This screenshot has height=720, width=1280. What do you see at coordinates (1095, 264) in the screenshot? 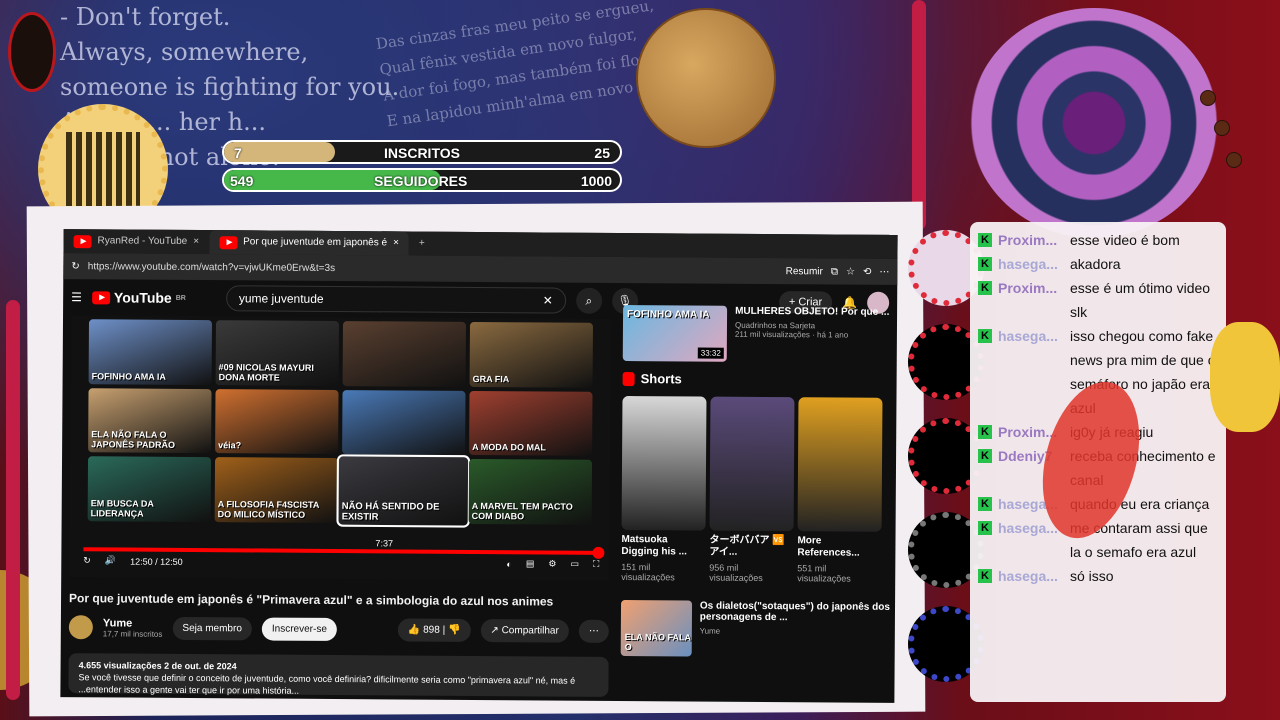
I see `chat-text: akadora` at bounding box center [1095, 264].